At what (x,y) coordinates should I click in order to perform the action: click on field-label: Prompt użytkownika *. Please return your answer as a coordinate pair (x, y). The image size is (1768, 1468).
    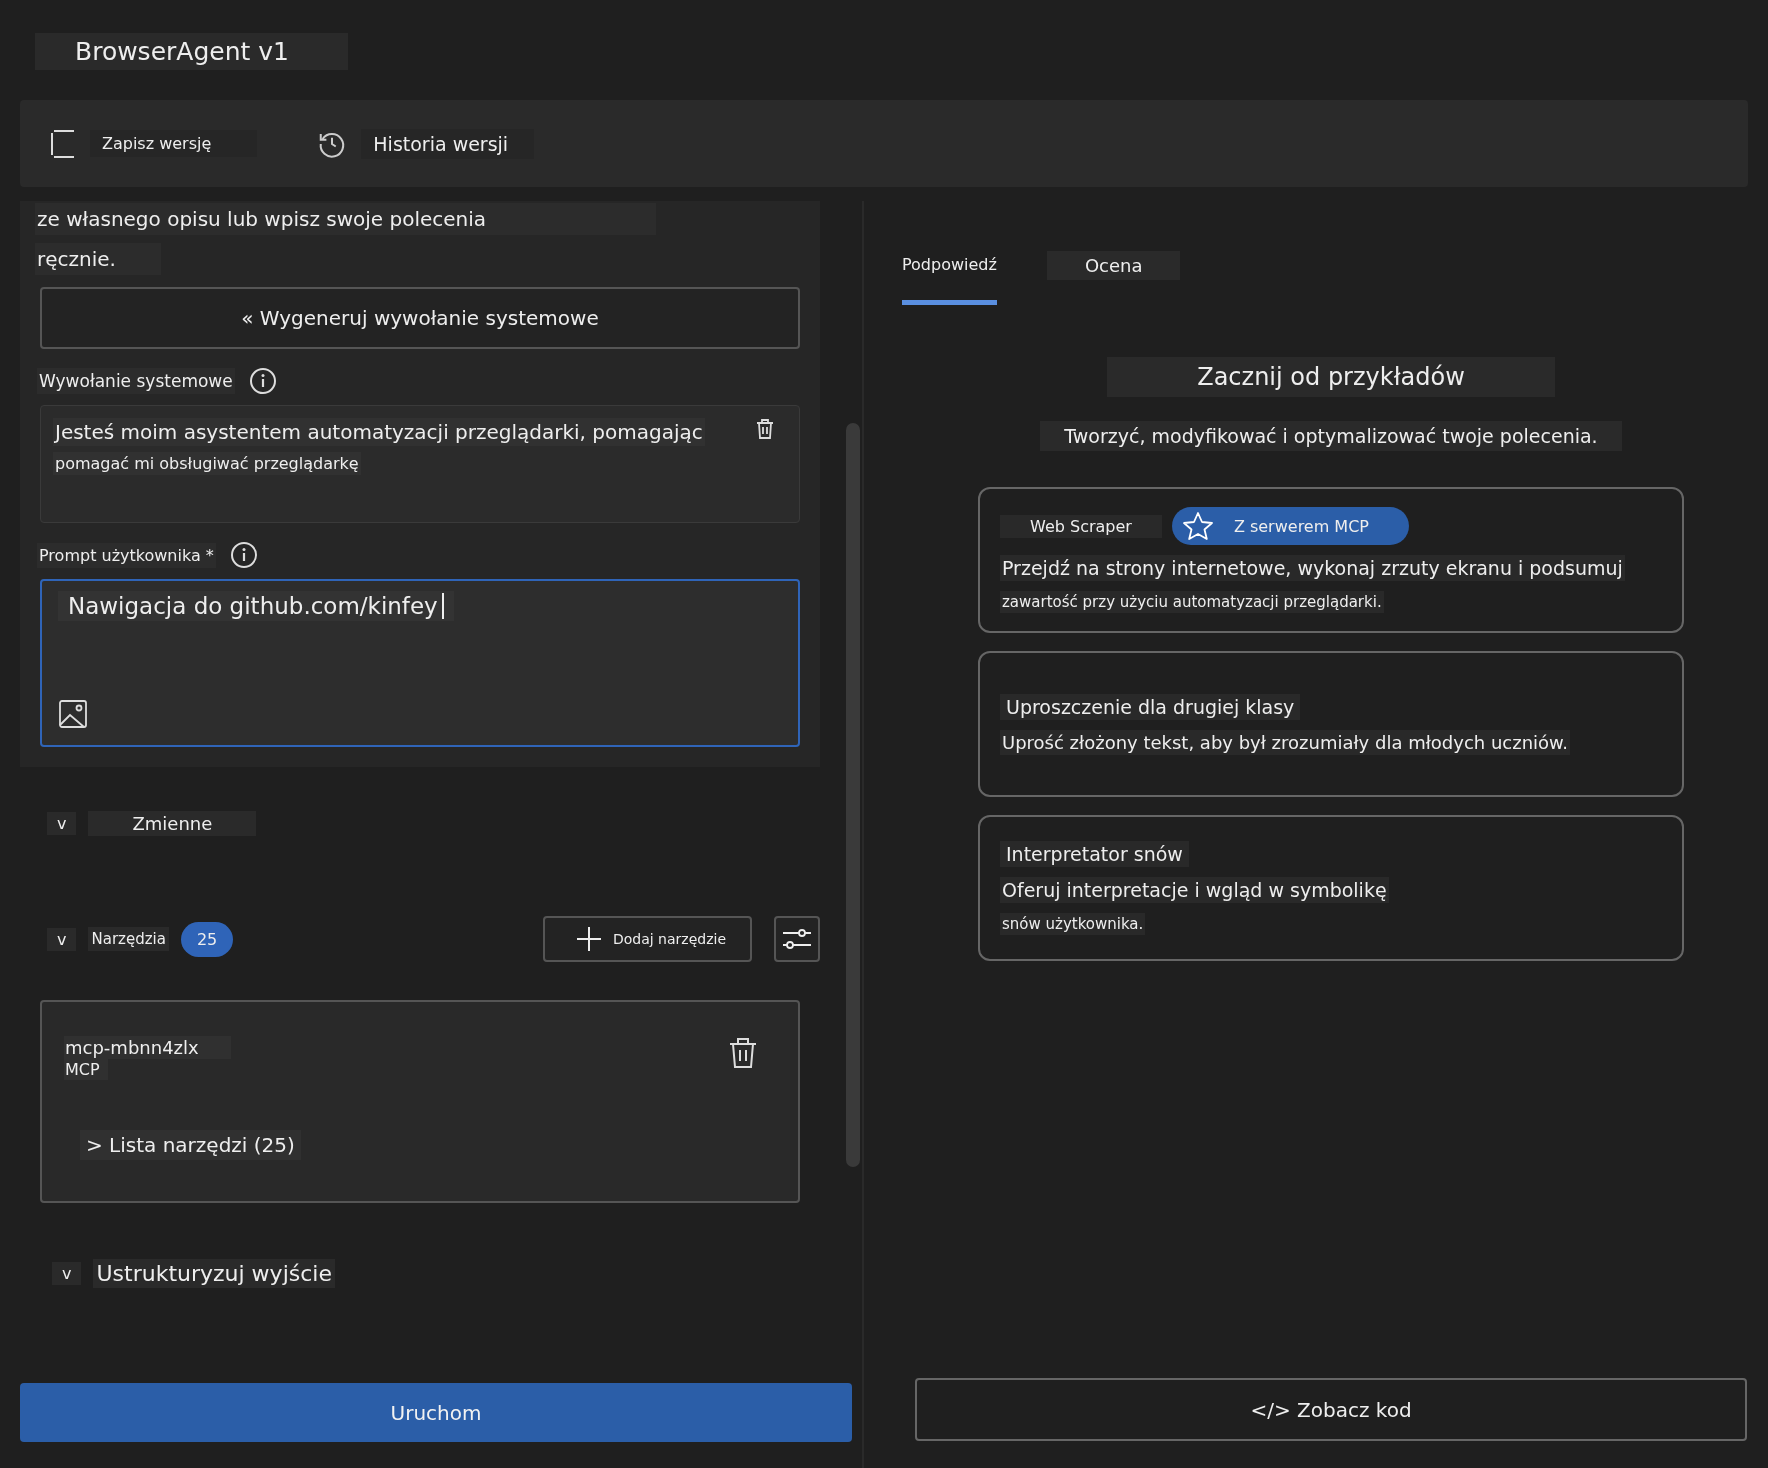
    Looking at the image, I should click on (126, 555).